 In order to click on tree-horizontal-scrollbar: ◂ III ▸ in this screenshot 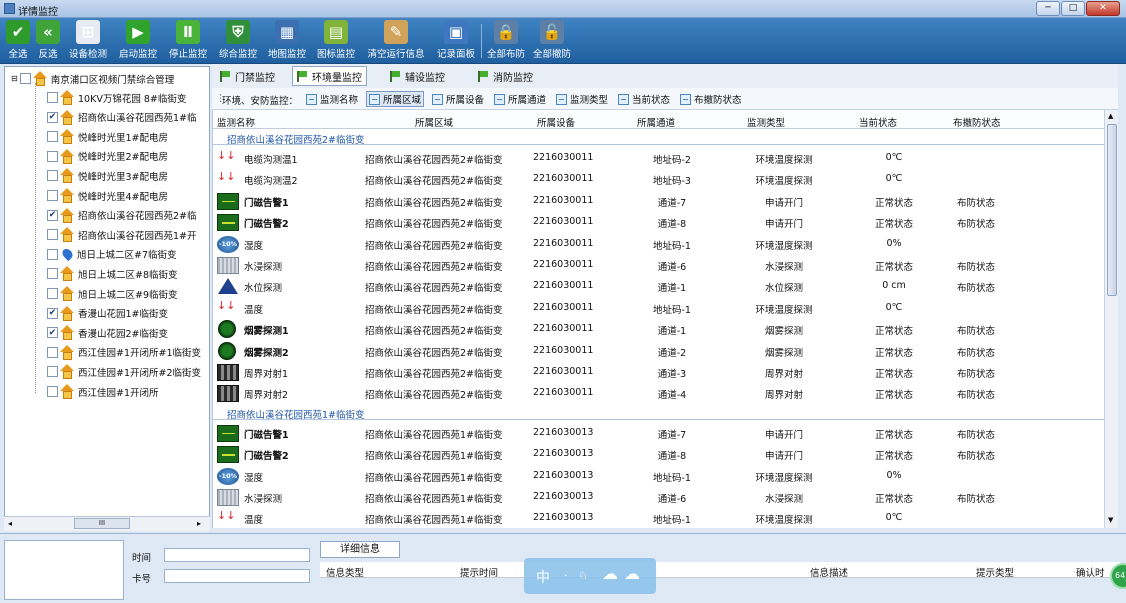, I will do `click(107, 523)`.